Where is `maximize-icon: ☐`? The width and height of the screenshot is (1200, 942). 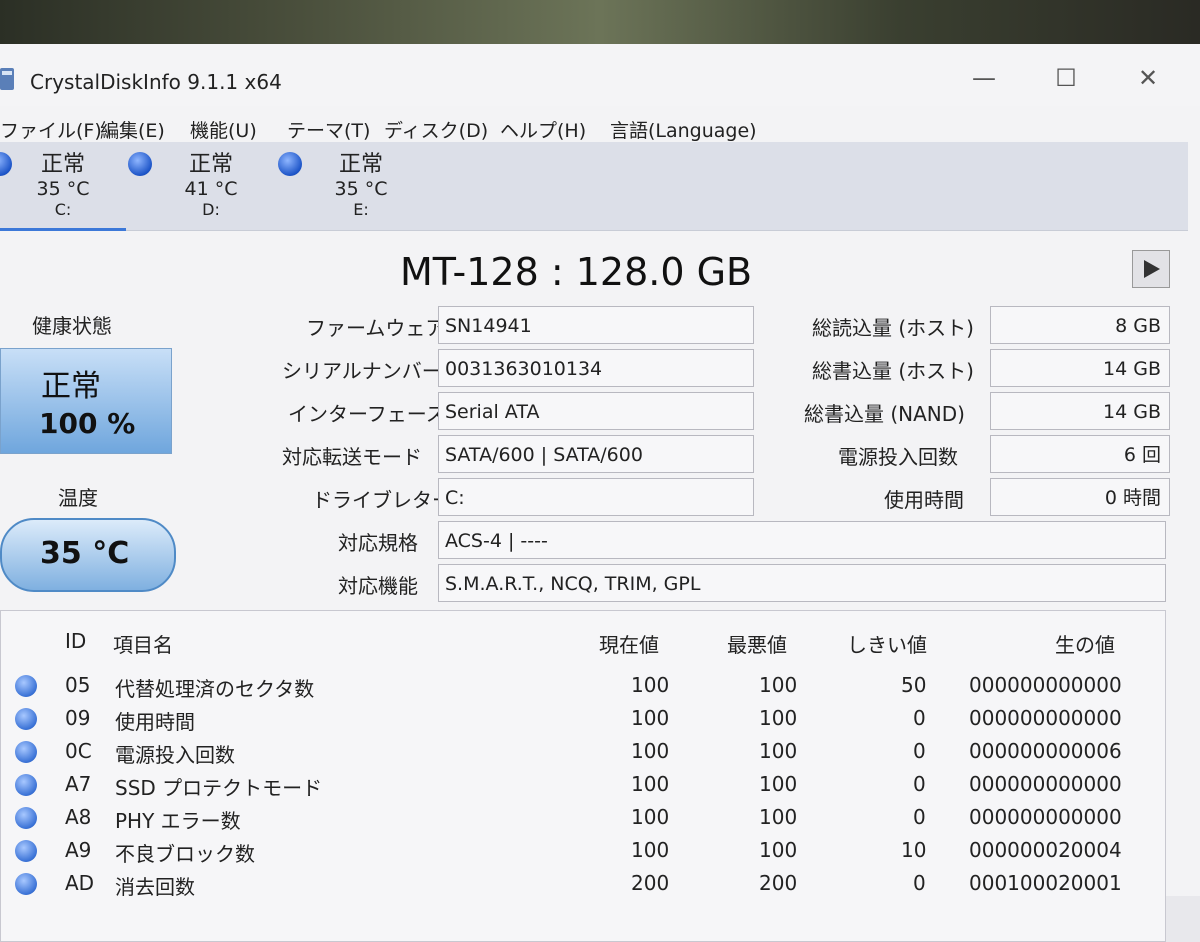
maximize-icon: ☐ is located at coordinates (1066, 78).